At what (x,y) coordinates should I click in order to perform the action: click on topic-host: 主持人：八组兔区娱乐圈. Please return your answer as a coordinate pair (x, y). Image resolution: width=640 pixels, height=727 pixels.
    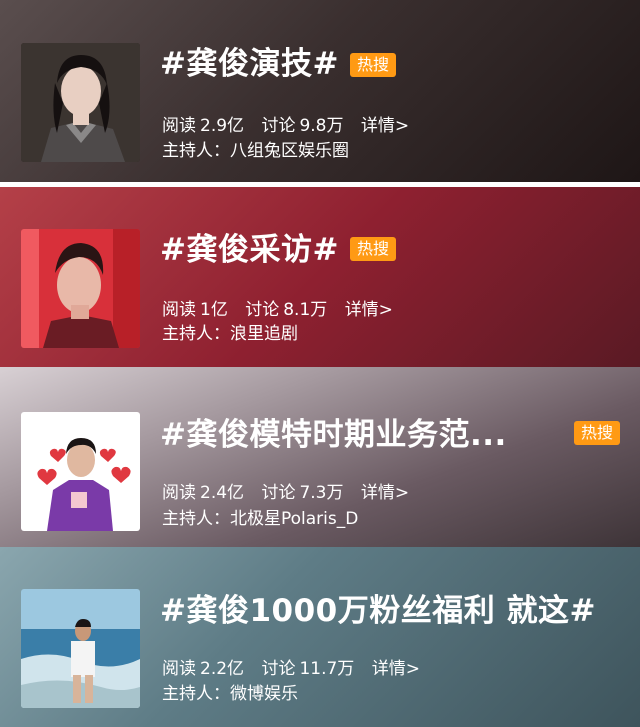
    Looking at the image, I should click on (255, 151).